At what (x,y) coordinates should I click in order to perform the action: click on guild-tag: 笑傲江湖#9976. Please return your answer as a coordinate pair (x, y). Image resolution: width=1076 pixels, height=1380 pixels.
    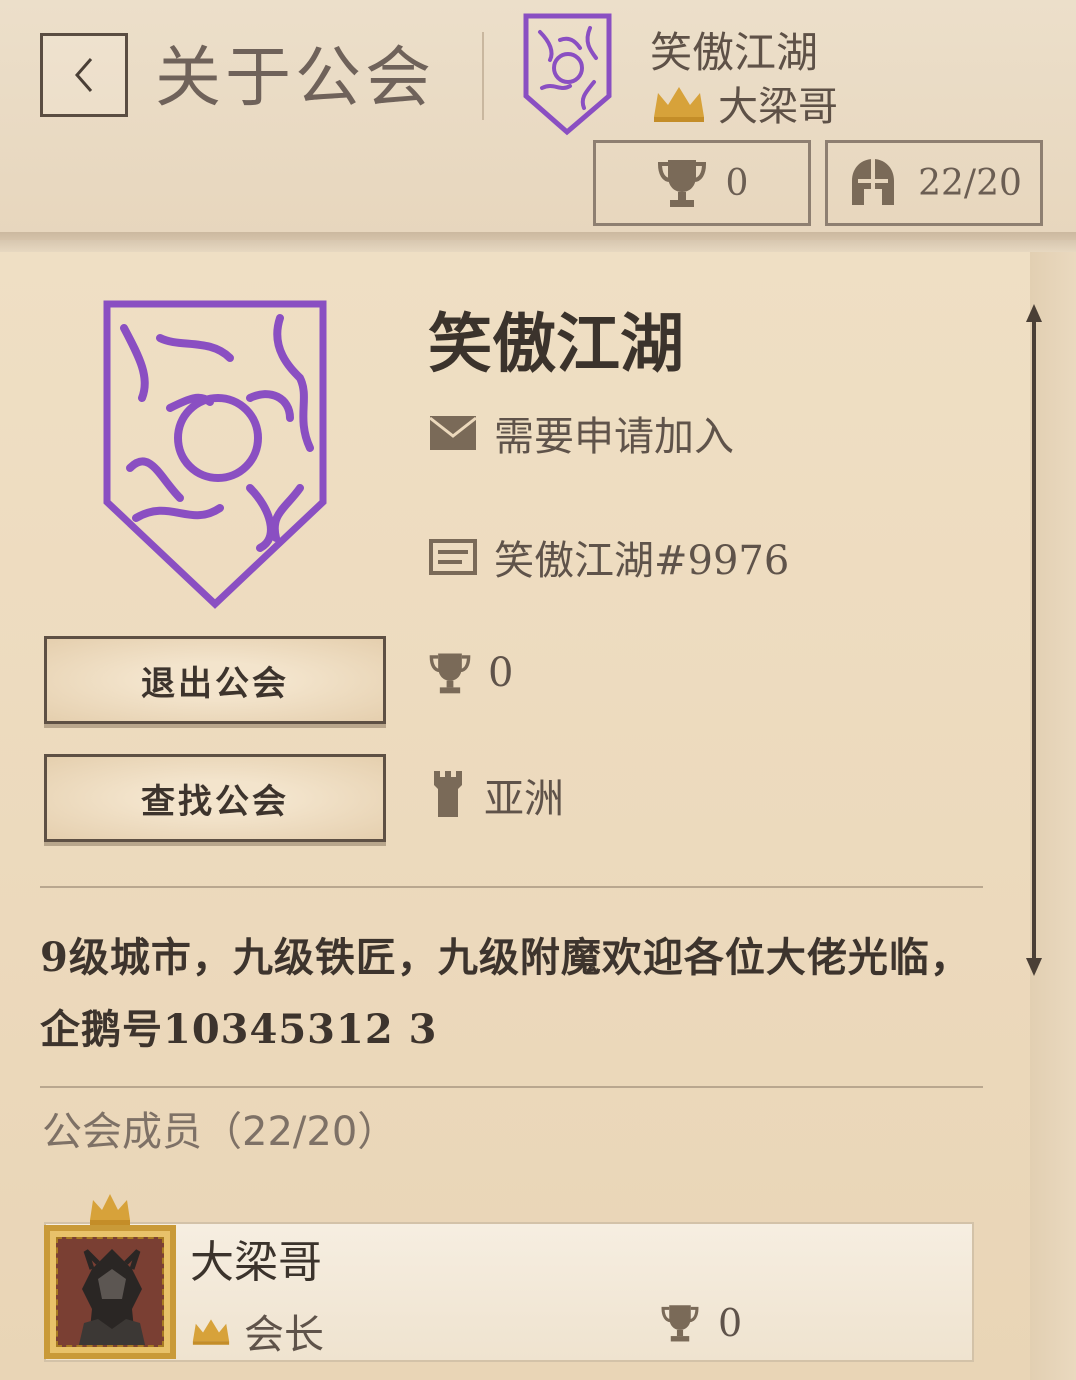
    Looking at the image, I should click on (608, 557).